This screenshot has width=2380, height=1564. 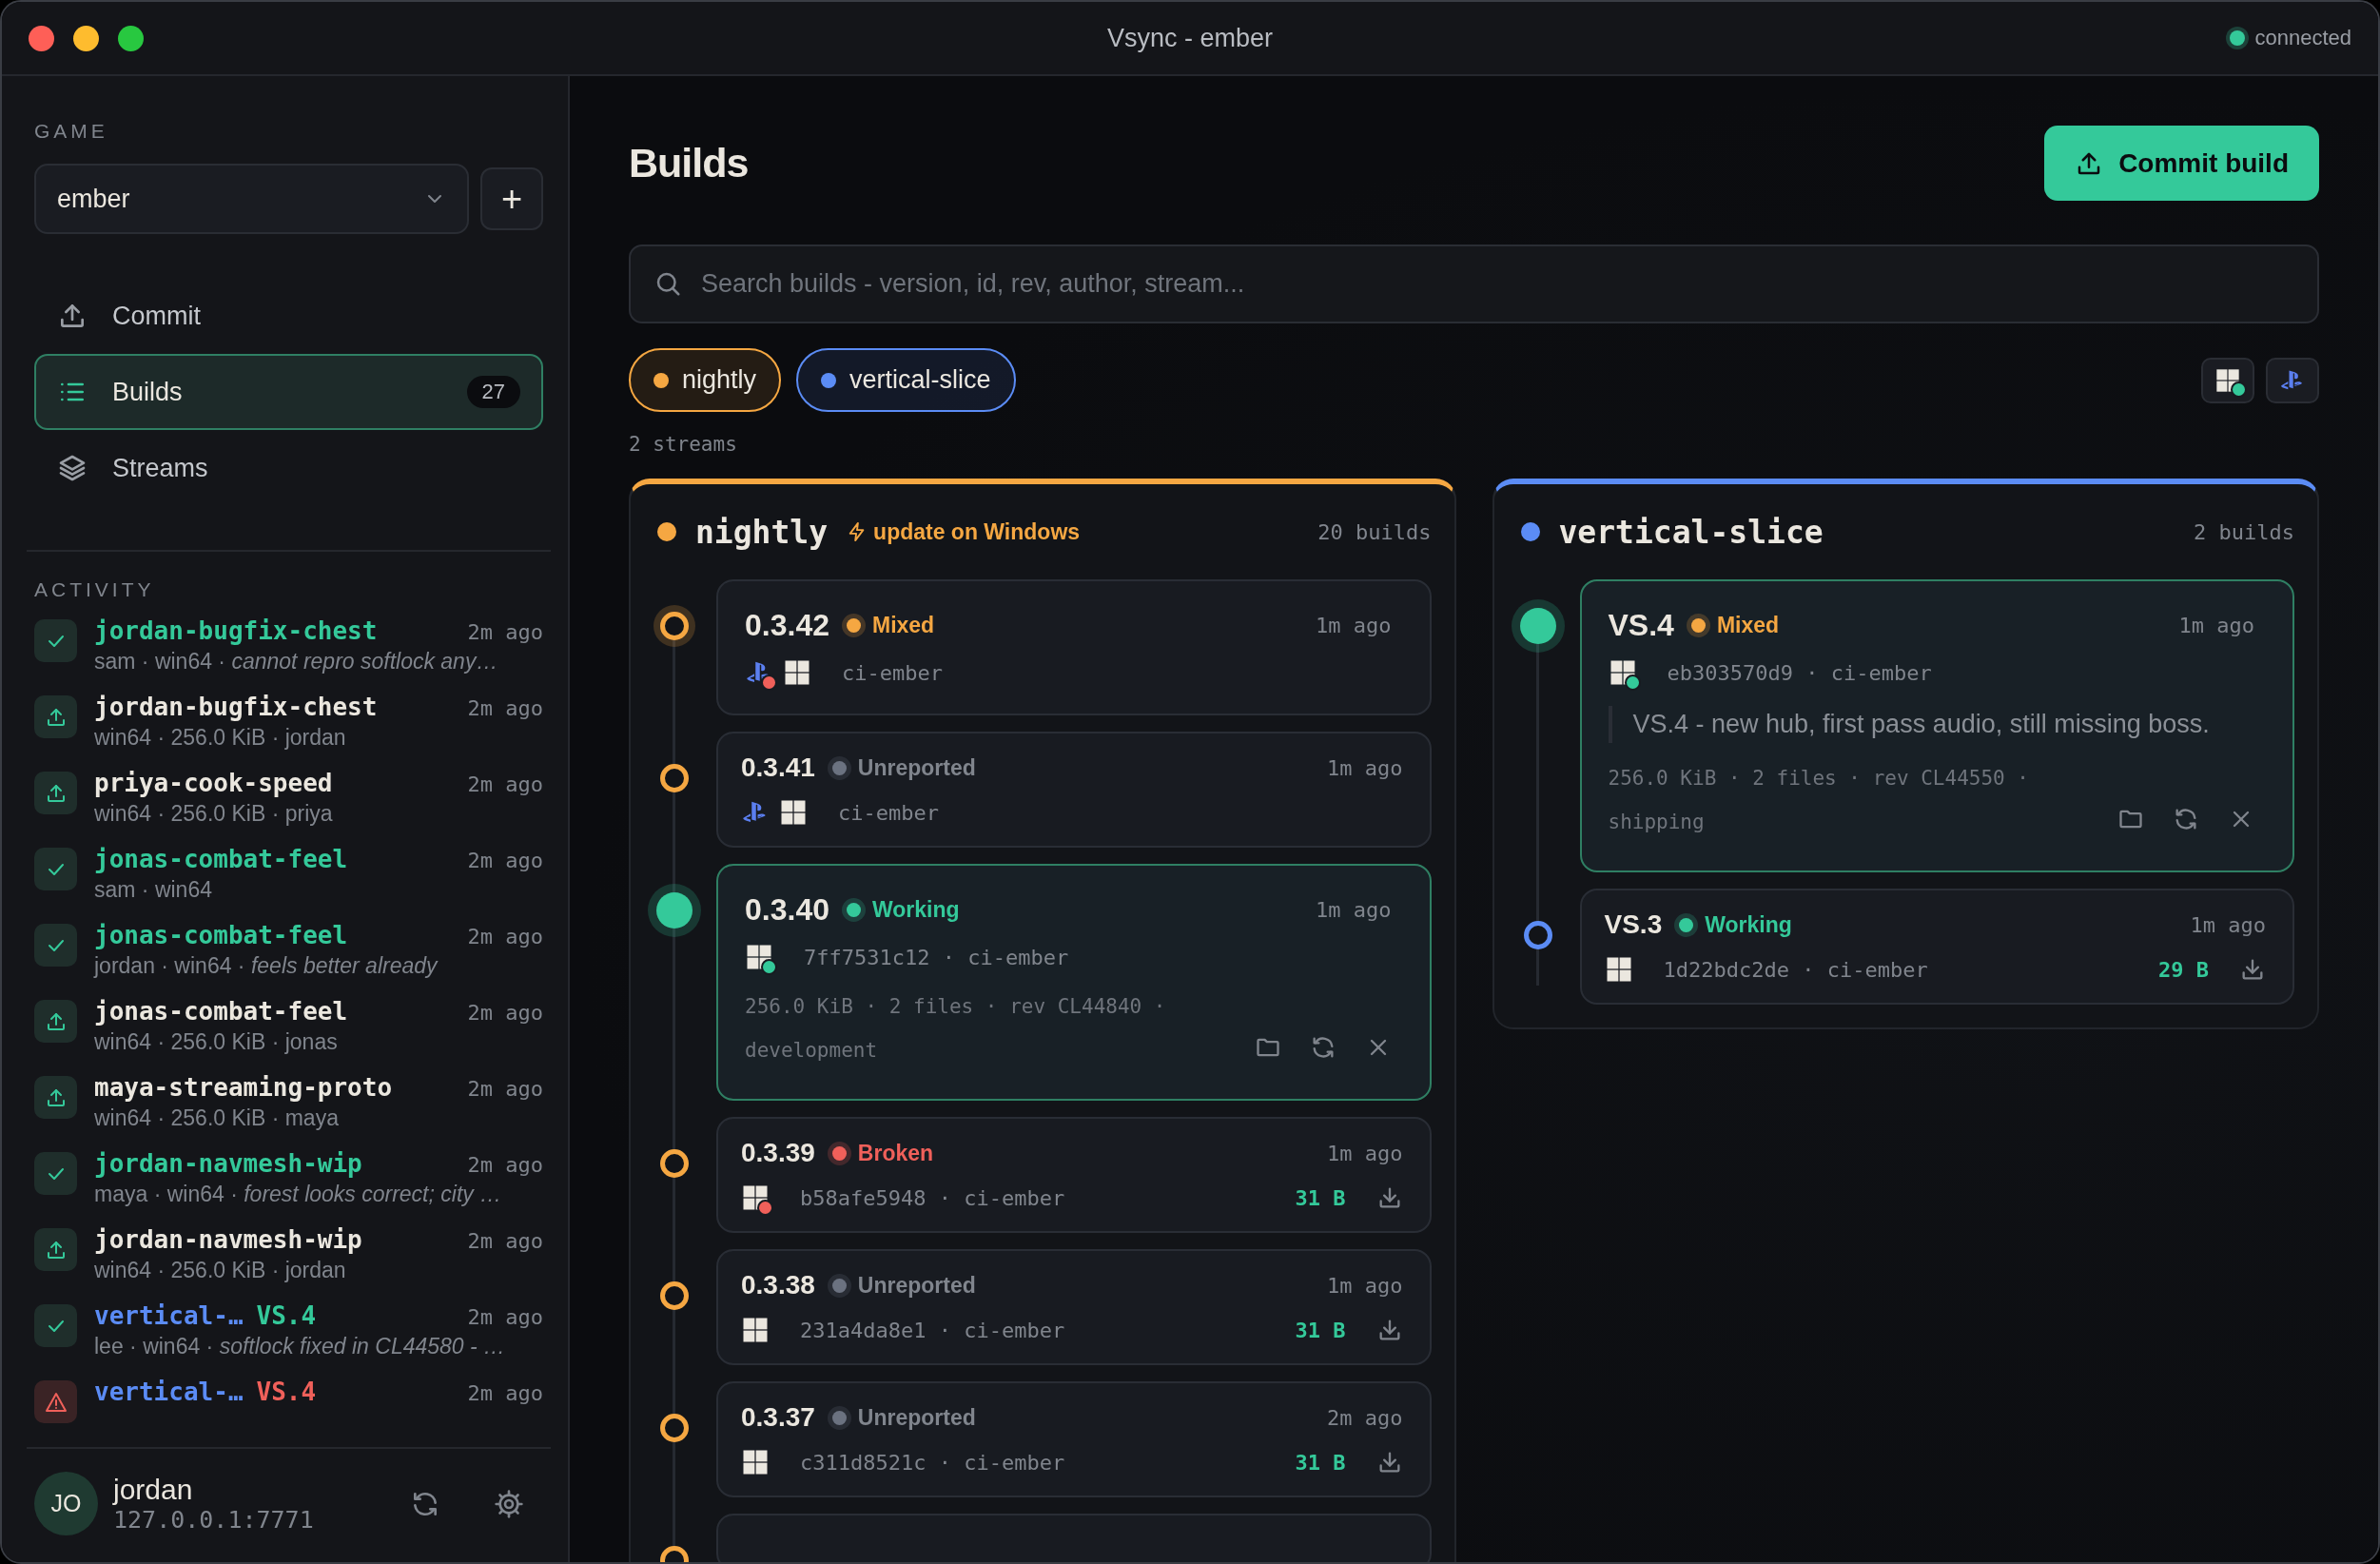 I want to click on build-card: 0.3.37 Unreported 2m ago c311d8521c · ci-ember 31 B, so click(x=1074, y=1439).